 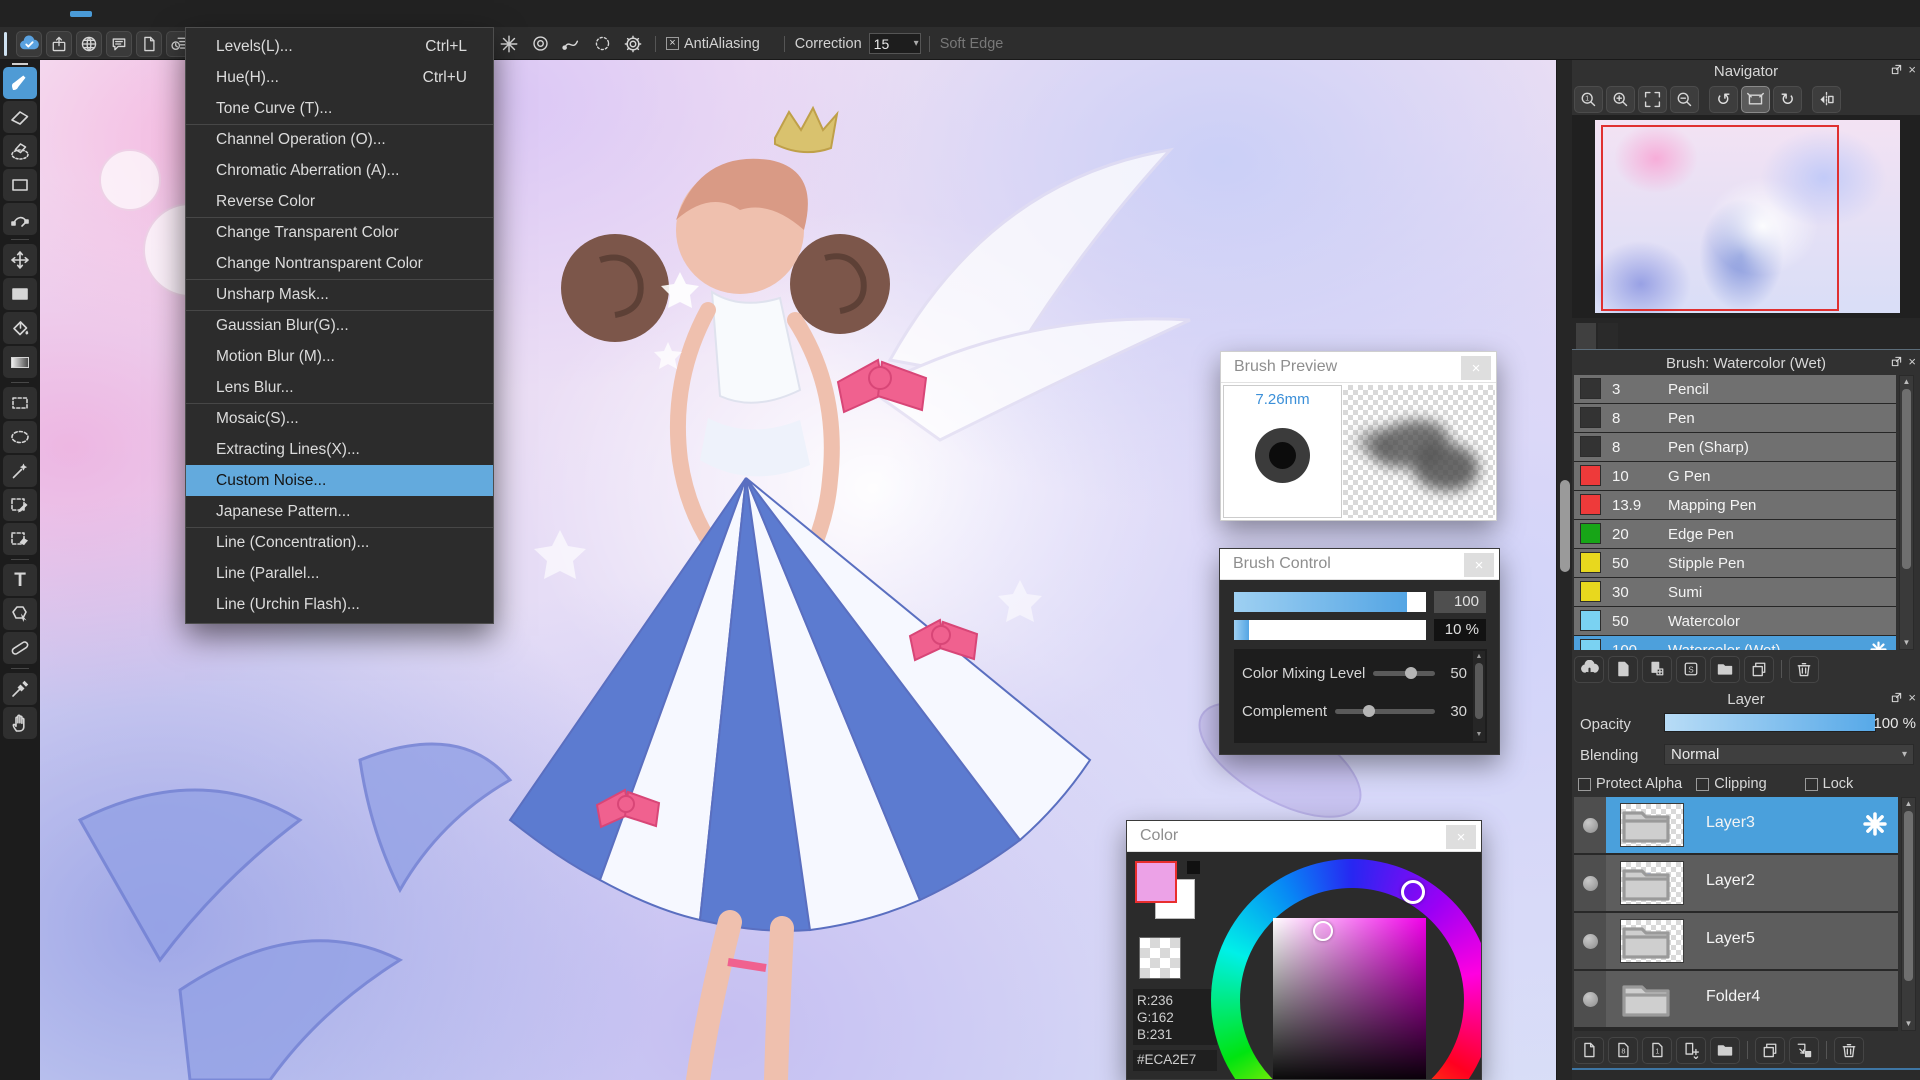 I want to click on blend-tool-button, so click(x=20, y=648).